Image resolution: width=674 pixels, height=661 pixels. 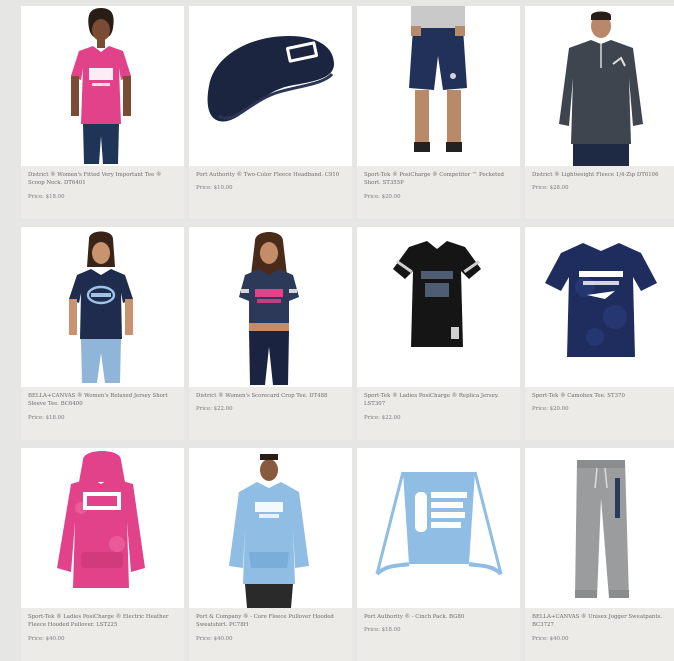 What do you see at coordinates (214, 188) in the screenshot?
I see `product-price: Price: $10.00` at bounding box center [214, 188].